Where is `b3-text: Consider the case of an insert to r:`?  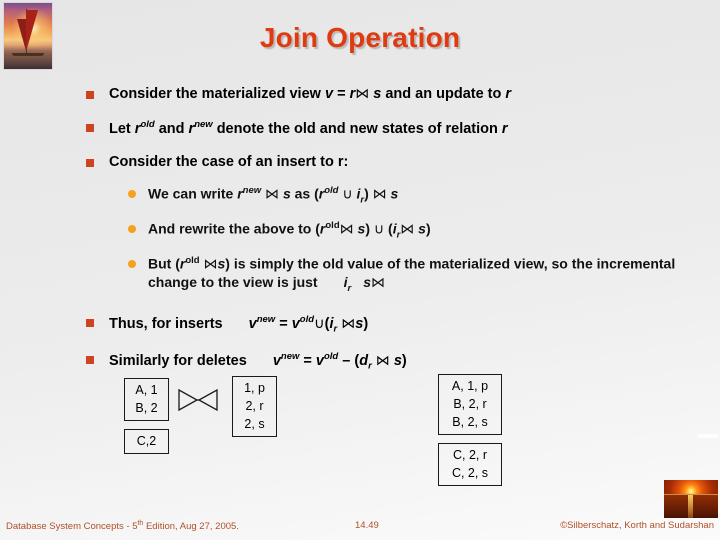
b3-text: Consider the case of an insert to r: is located at coordinates (229, 162).